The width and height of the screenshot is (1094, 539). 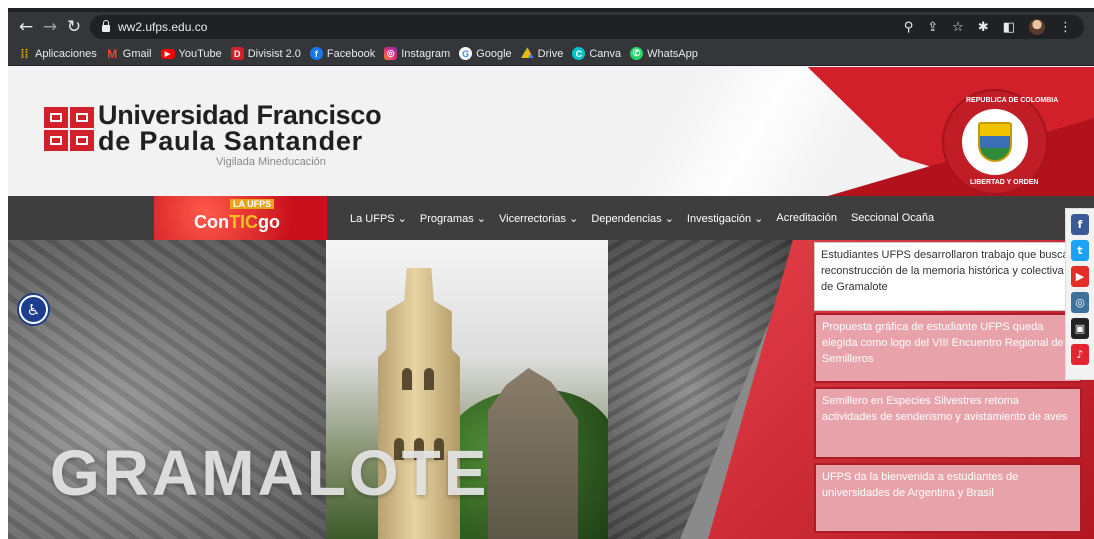 I want to click on colombia-seal-icon: REPUBLICA DE COLOMBIA LIBERTAD Y ORDEN, so click(x=1001, y=142).